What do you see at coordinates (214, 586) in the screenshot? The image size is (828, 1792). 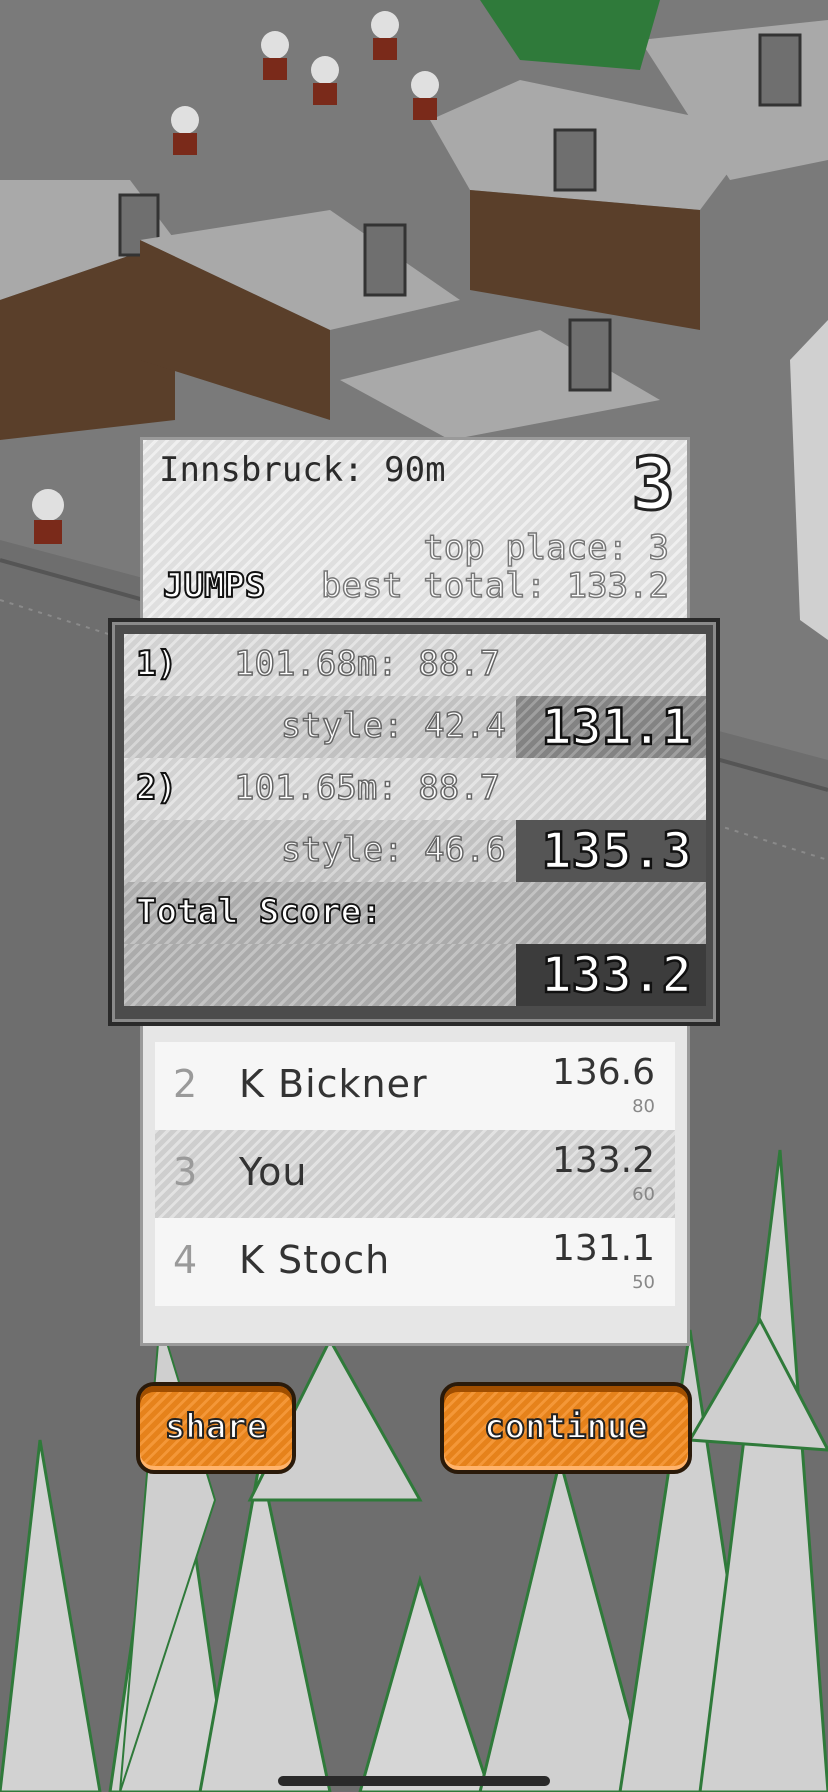 I see `jumps-label: JUMPS` at bounding box center [214, 586].